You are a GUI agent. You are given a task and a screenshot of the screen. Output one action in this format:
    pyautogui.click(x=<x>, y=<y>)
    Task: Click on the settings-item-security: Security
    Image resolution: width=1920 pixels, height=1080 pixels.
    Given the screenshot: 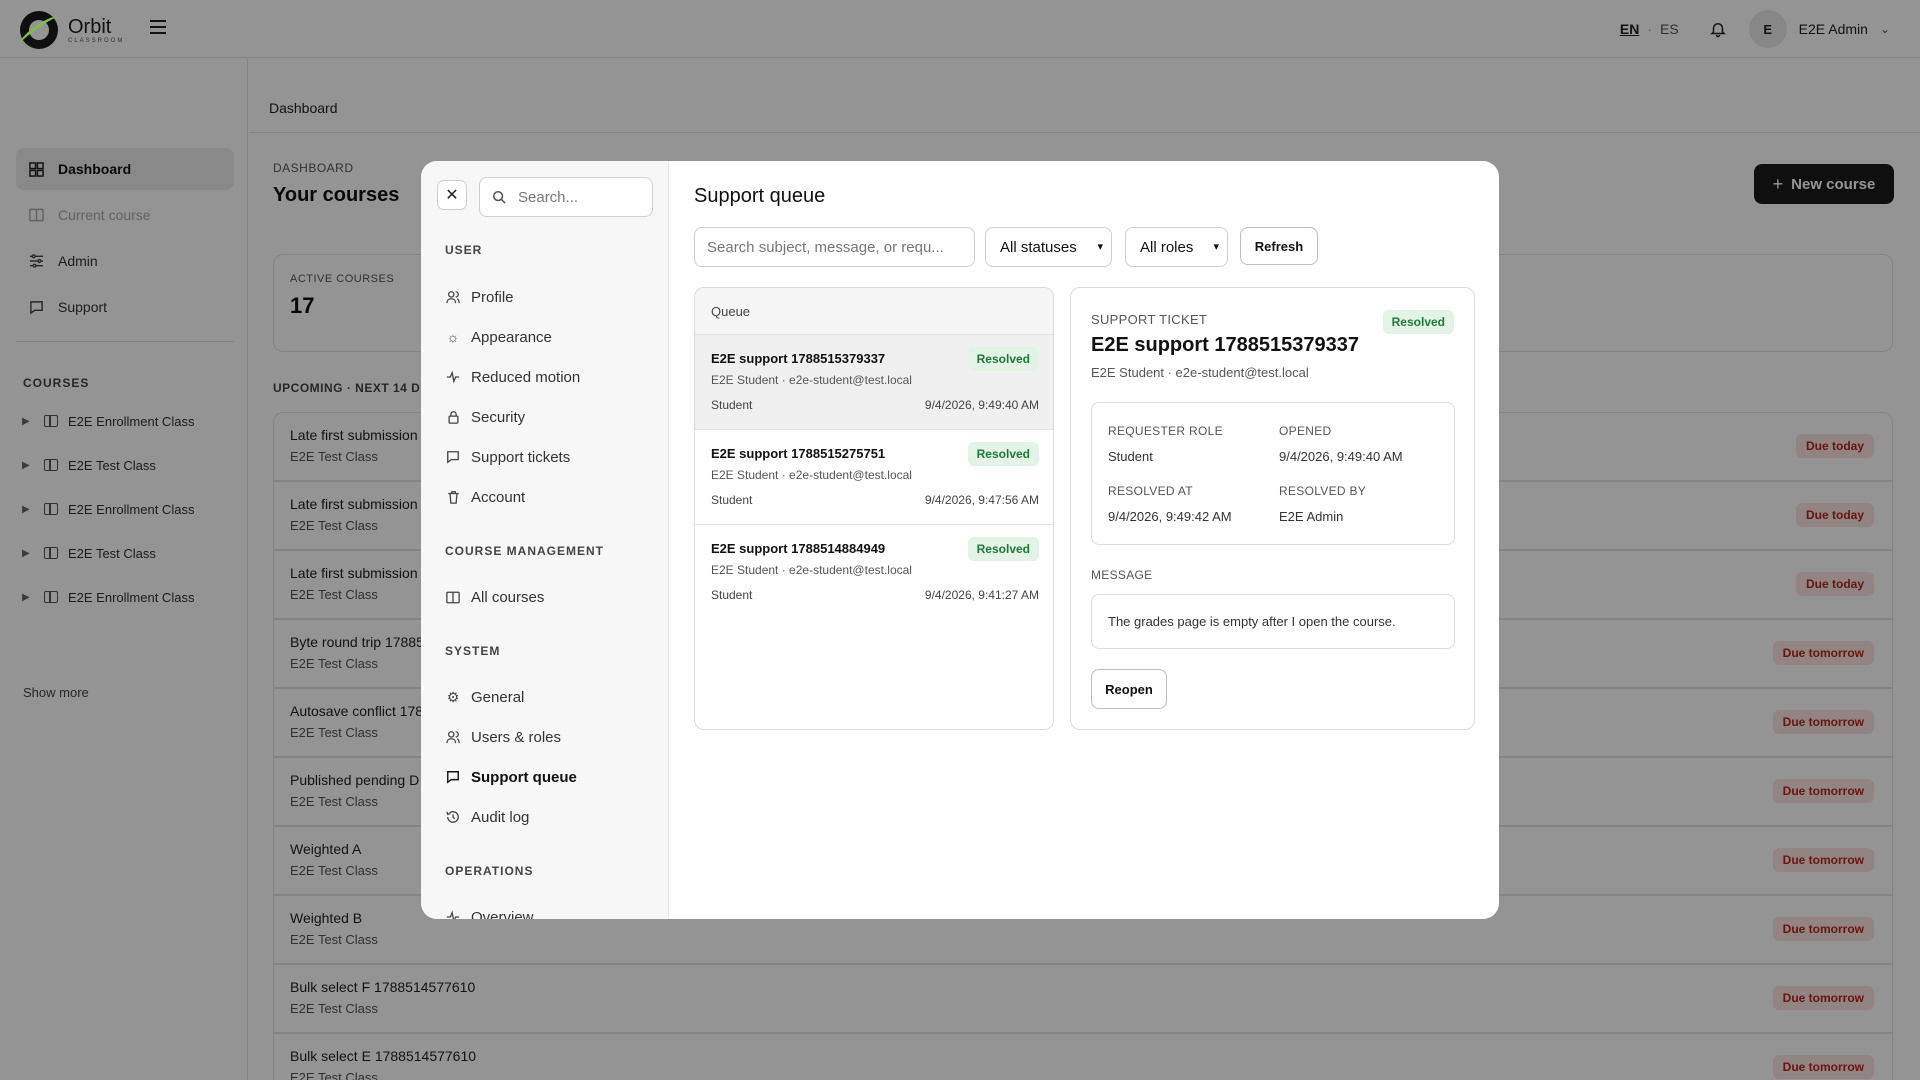 What is the action you would take?
    pyautogui.click(x=550, y=417)
    